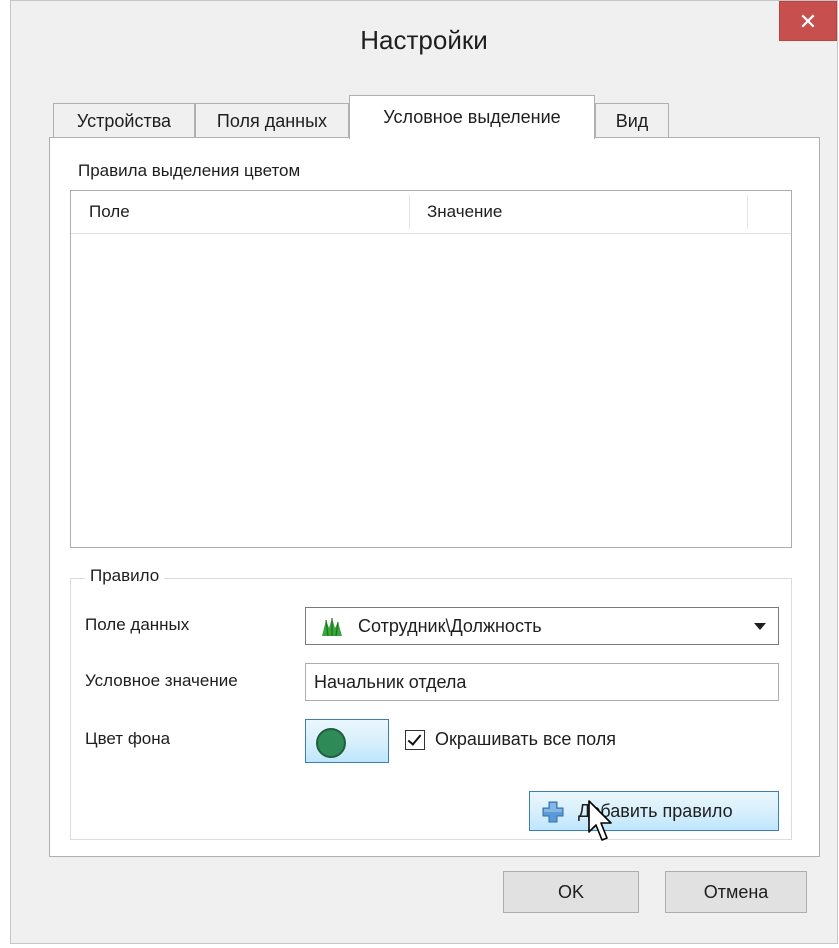  I want to click on rule-group-label: Правило, so click(125, 576).